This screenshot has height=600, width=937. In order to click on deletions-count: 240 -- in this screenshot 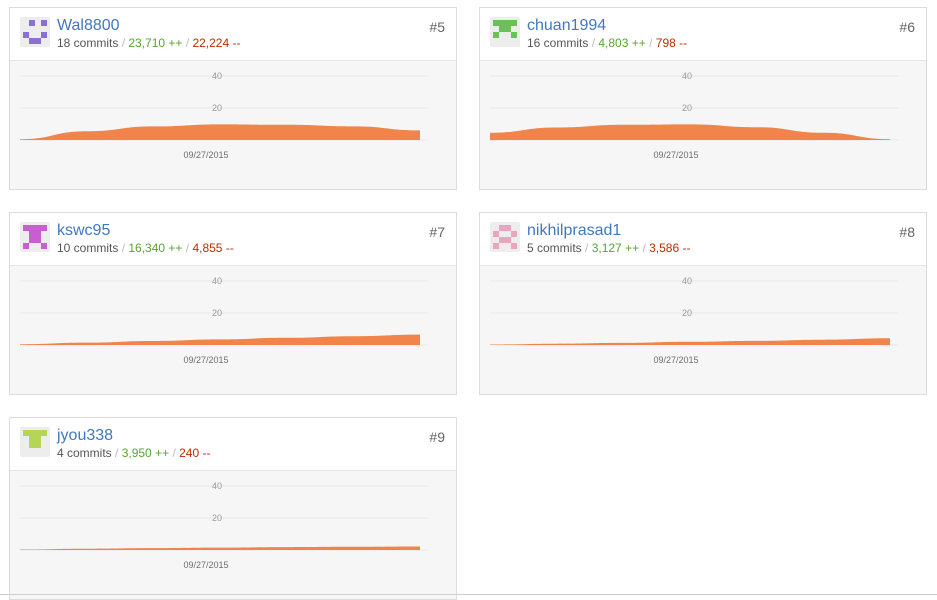, I will do `click(195, 453)`.